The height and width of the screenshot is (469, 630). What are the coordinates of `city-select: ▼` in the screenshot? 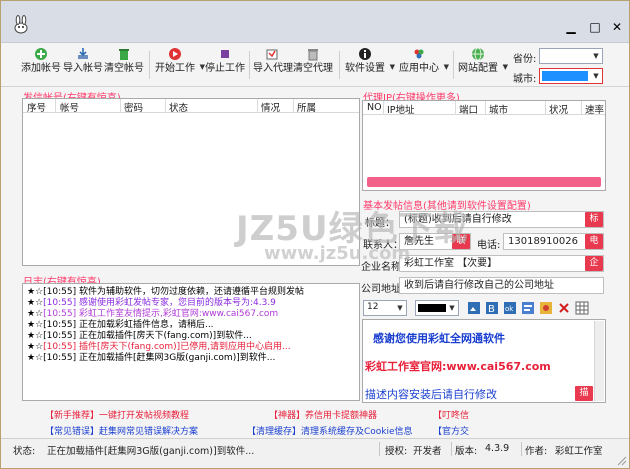 It's located at (571, 76).